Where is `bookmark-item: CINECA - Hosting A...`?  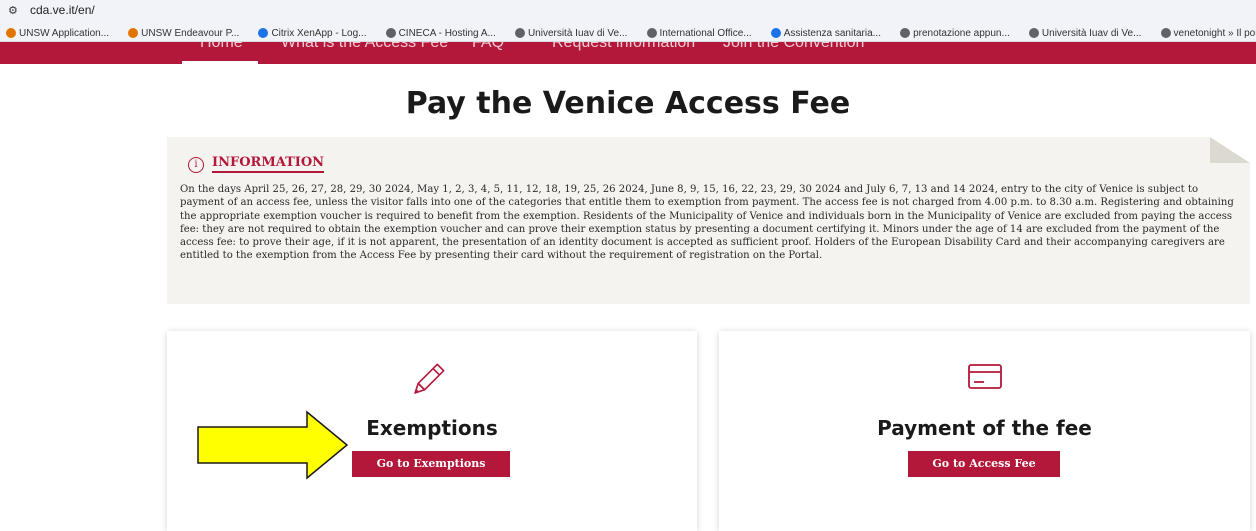
bookmark-item: CINECA - Hosting A... is located at coordinates (440, 32).